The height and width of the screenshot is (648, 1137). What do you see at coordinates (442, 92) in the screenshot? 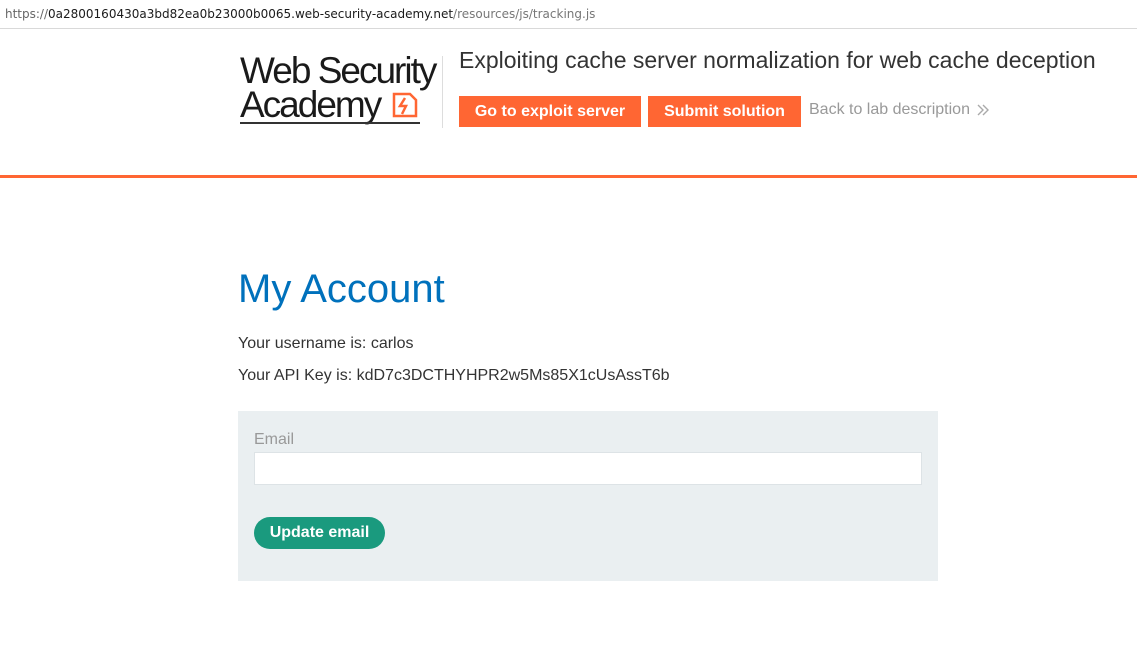
I see `header-divider` at bounding box center [442, 92].